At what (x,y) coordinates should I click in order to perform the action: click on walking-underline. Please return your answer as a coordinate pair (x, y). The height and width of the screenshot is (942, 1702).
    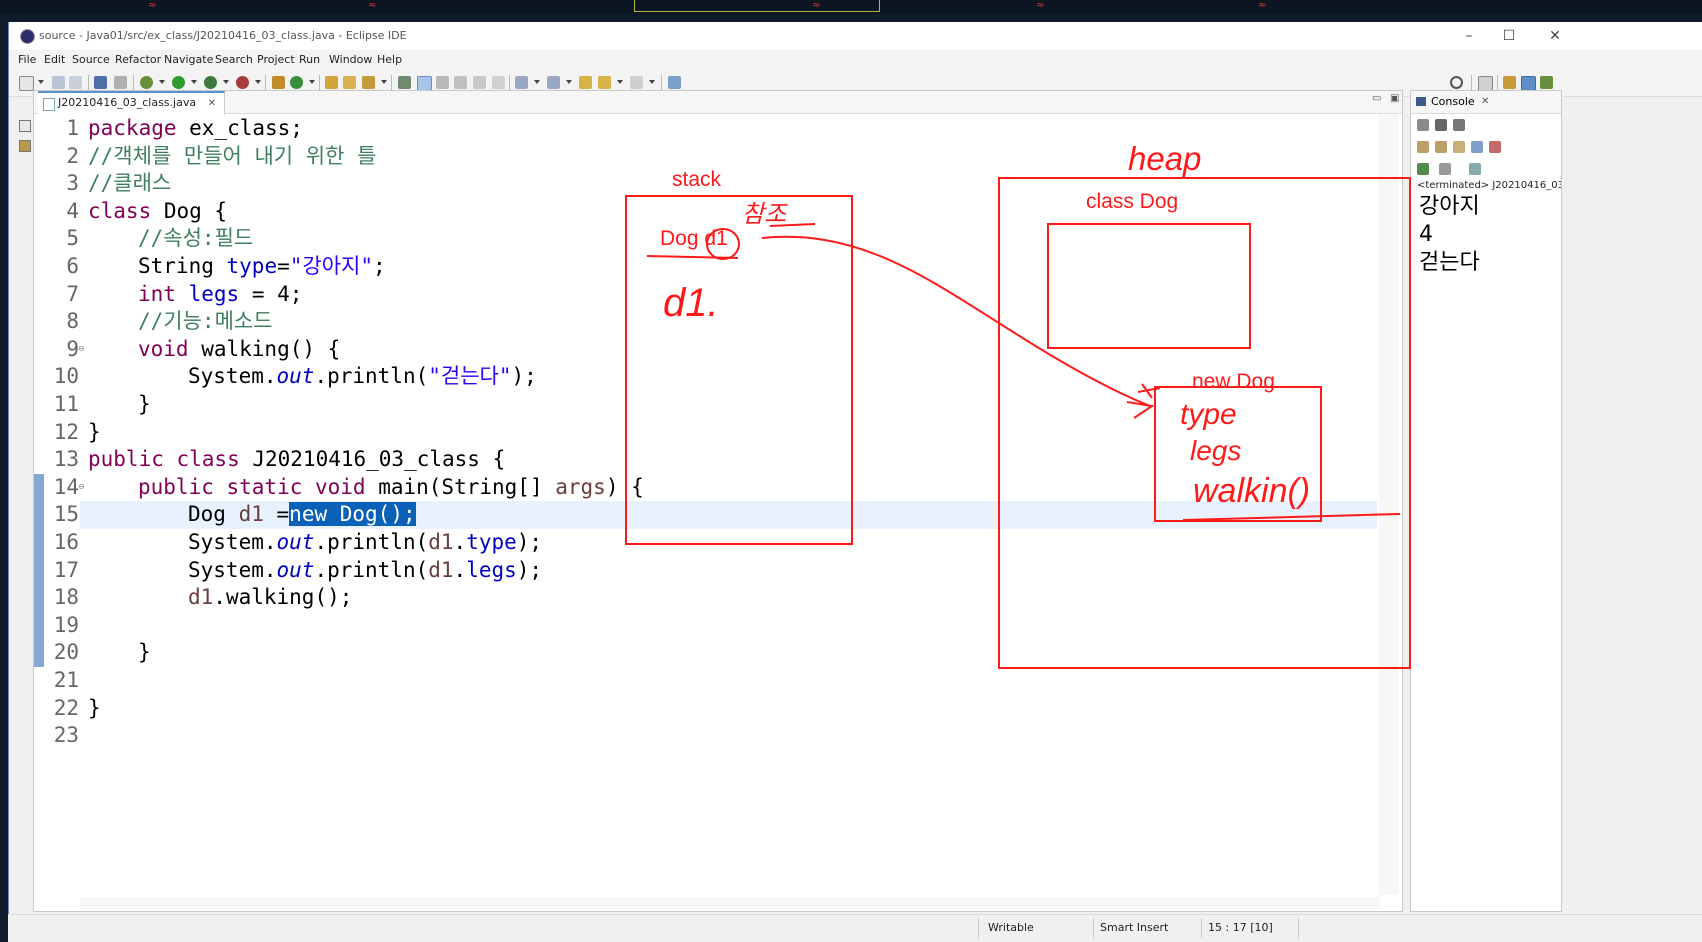
    Looking at the image, I should click on (1291, 517).